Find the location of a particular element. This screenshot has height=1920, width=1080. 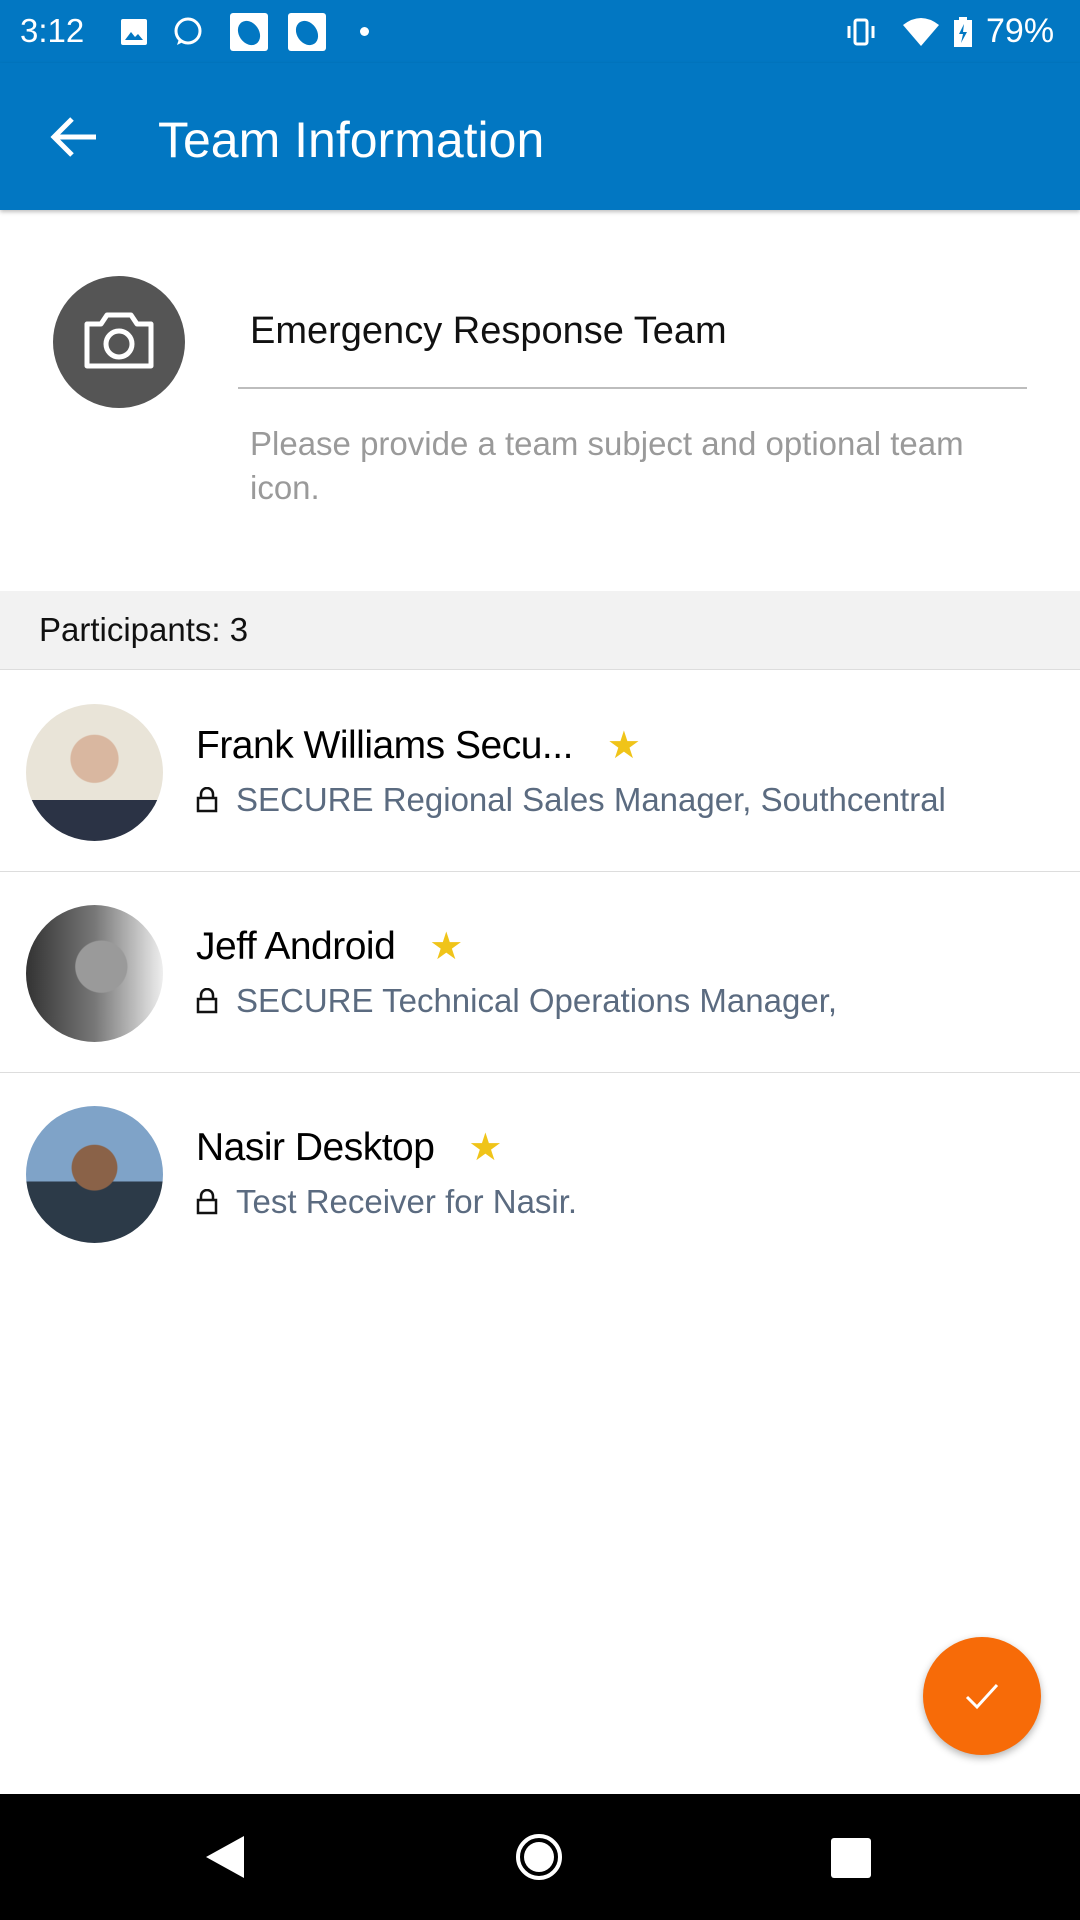

app-bar: Team Information is located at coordinates (540, 136).